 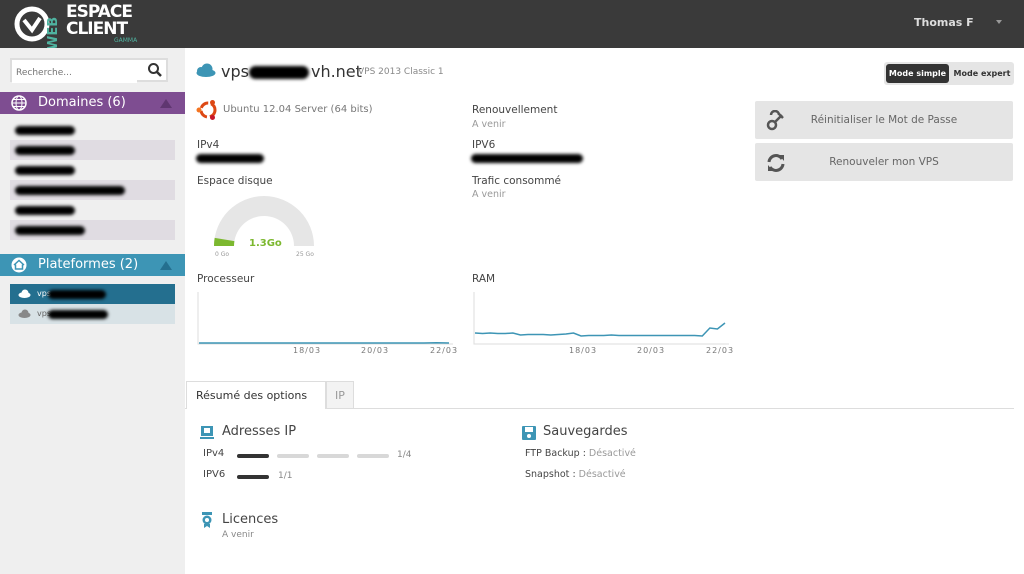 I want to click on mode-expert-button: Mode expert, so click(x=982, y=73).